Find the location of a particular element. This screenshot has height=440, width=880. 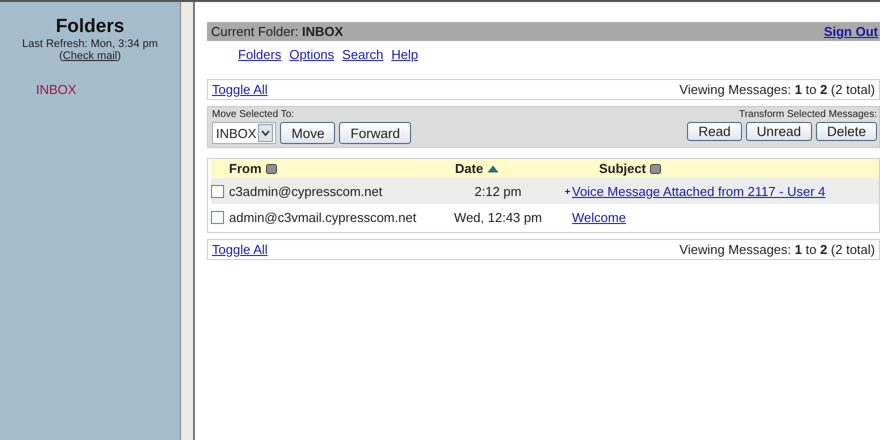

column-header: Date is located at coordinates (469, 168).